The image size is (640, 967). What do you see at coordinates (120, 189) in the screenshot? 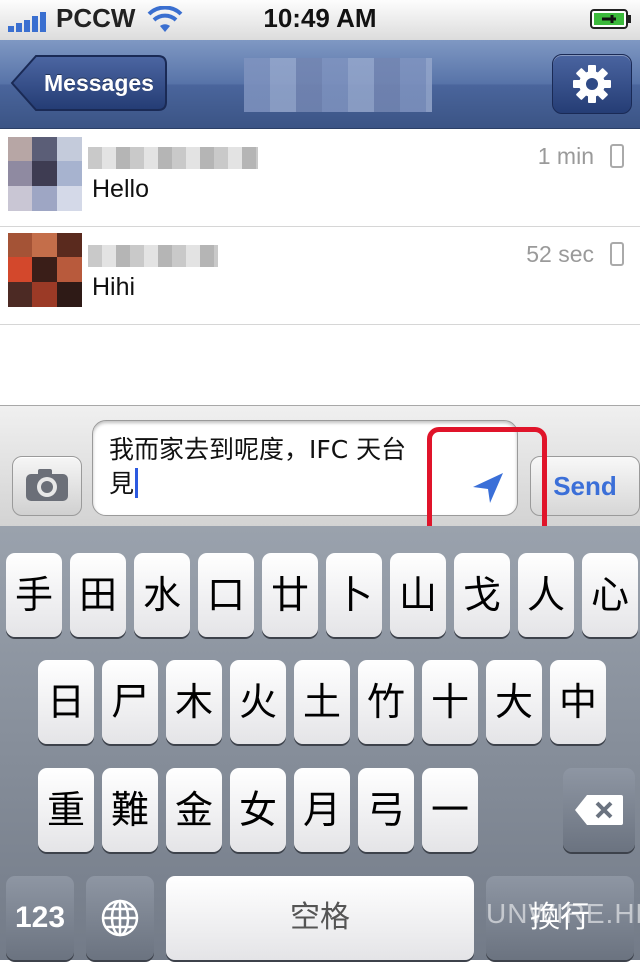
I see `message-preview: Hello` at bounding box center [120, 189].